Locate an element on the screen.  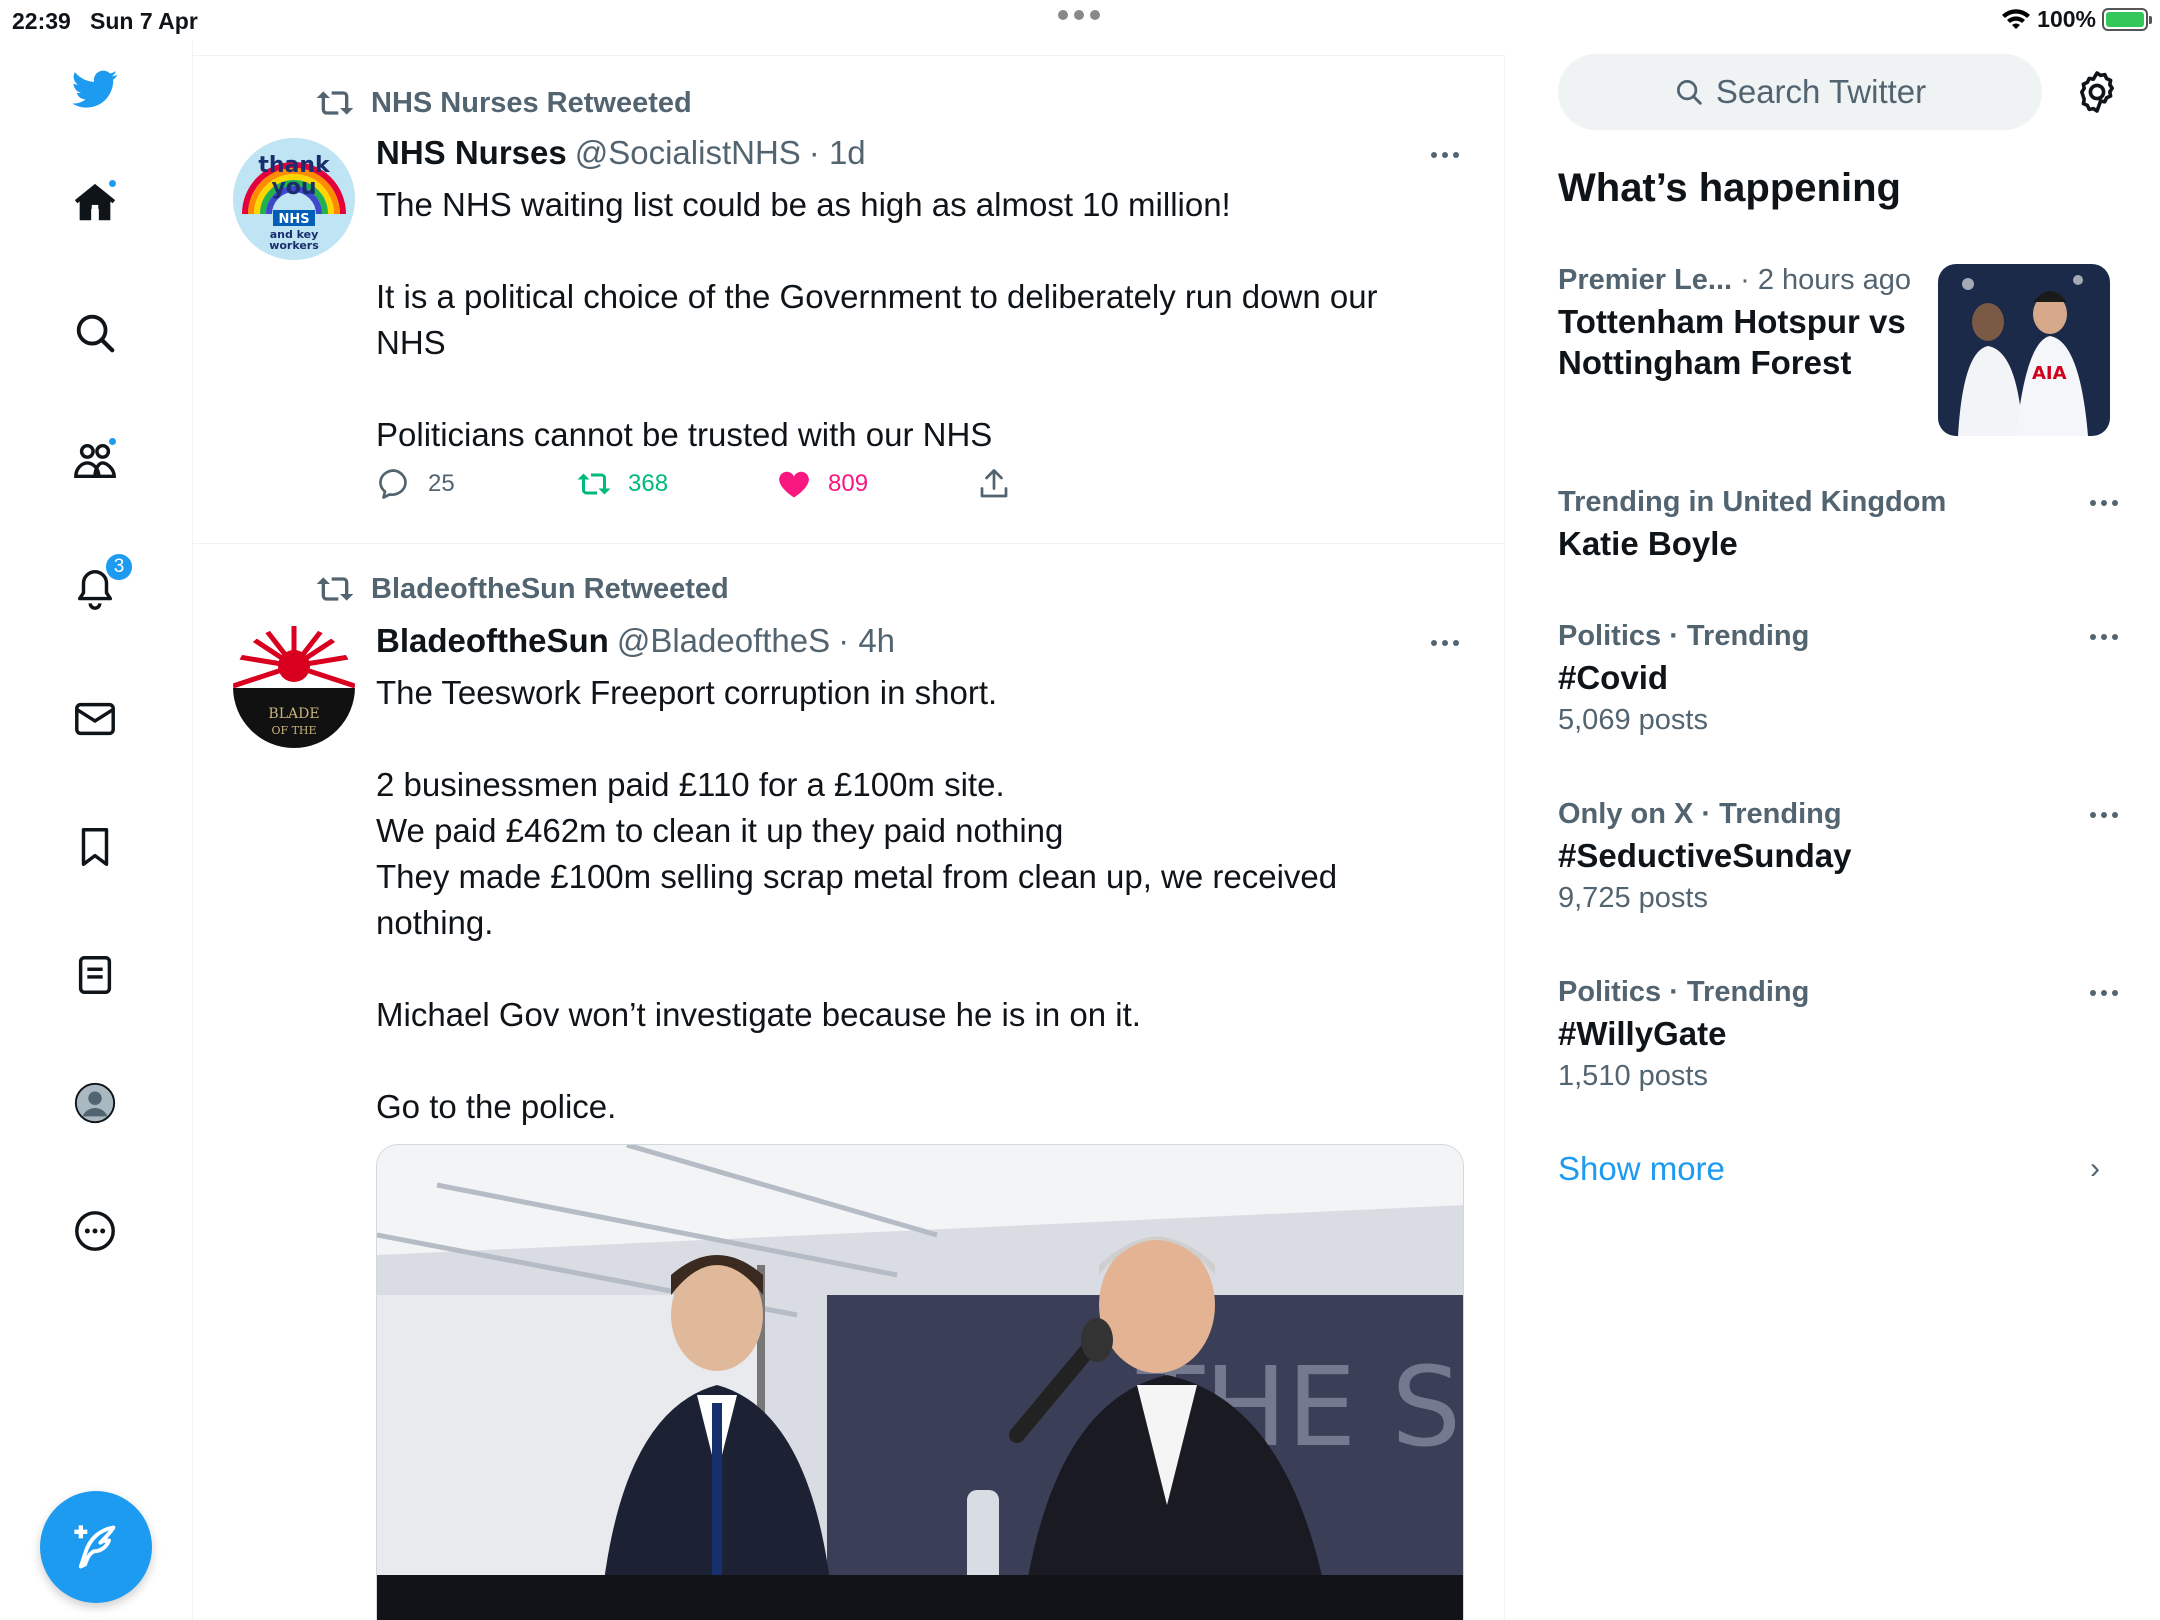
twitter-logo-icon is located at coordinates (95, 89).